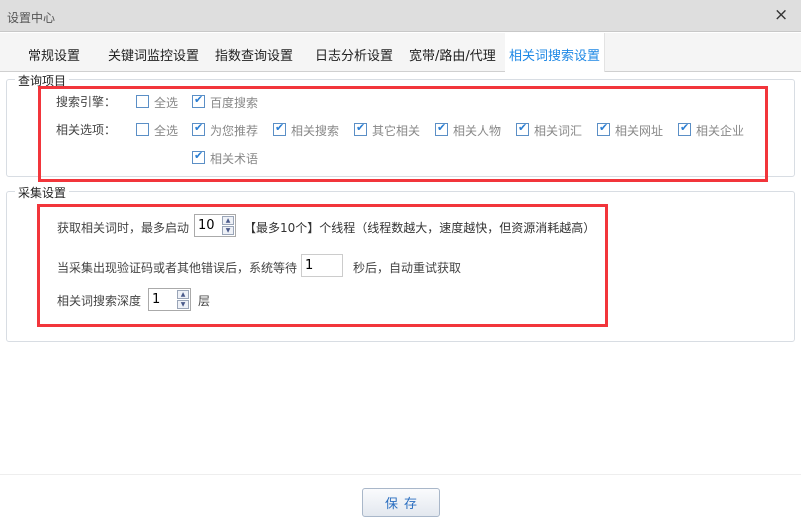 This screenshot has width=801, height=530. Describe the element at coordinates (142, 129) in the screenshot. I see `option-select-all-checkbox` at that location.